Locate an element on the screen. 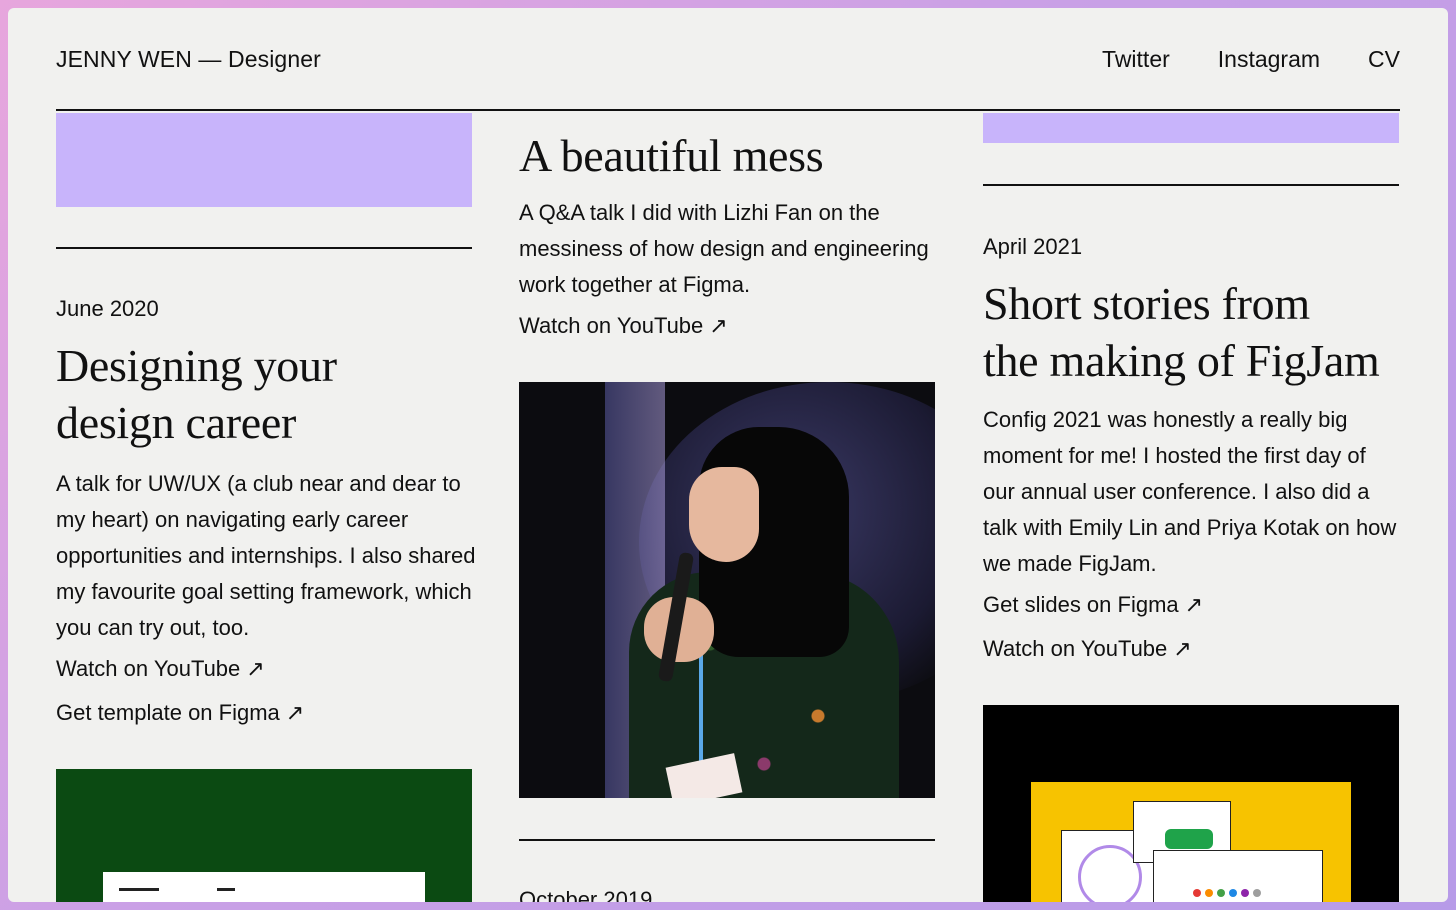  speaker-photo is located at coordinates (727, 590).